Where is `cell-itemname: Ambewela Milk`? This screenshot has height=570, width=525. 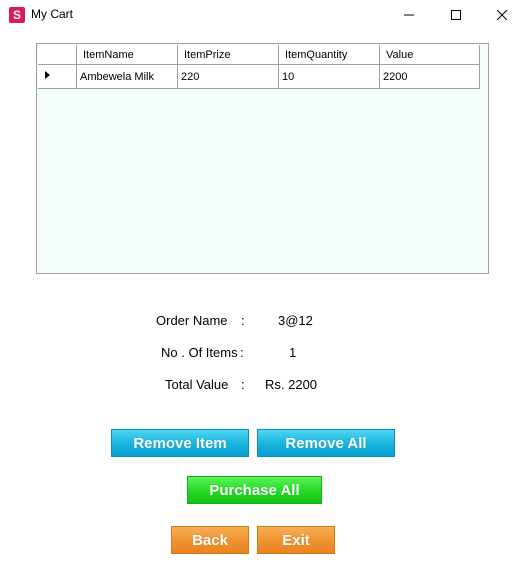 cell-itemname: Ambewela Milk is located at coordinates (127, 76).